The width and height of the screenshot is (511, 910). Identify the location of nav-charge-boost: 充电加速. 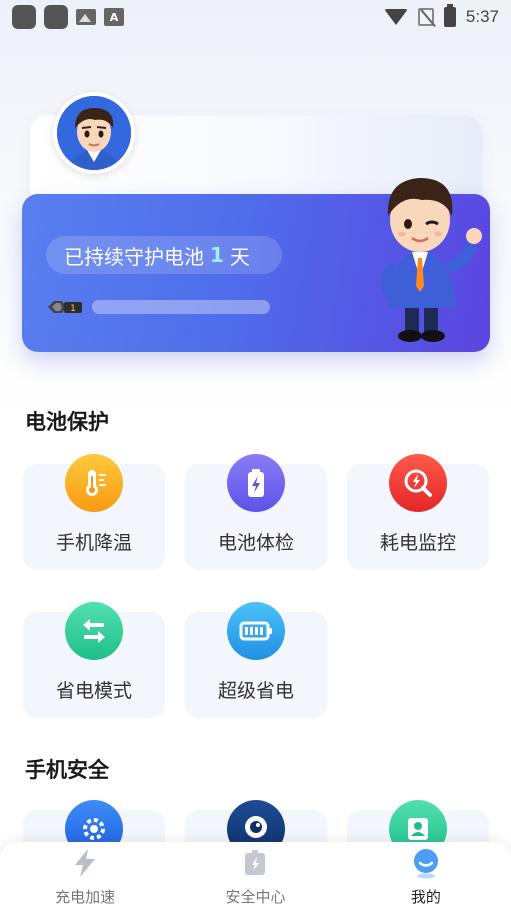
(85, 876).